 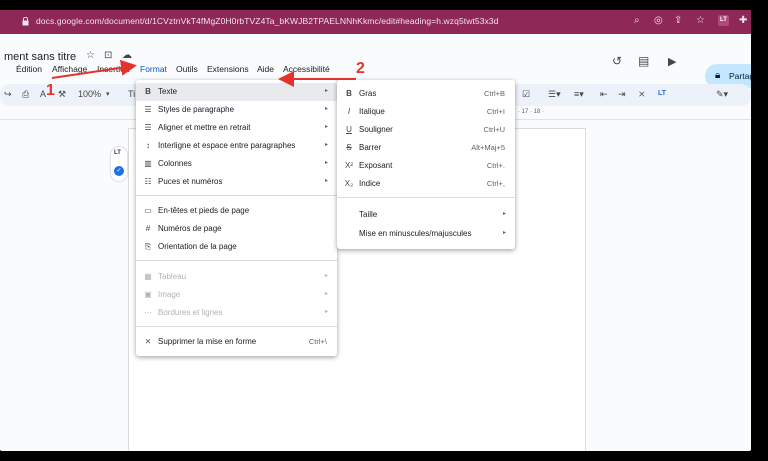 What do you see at coordinates (50, 90) in the screenshot?
I see `annotation-step-1: 1` at bounding box center [50, 90].